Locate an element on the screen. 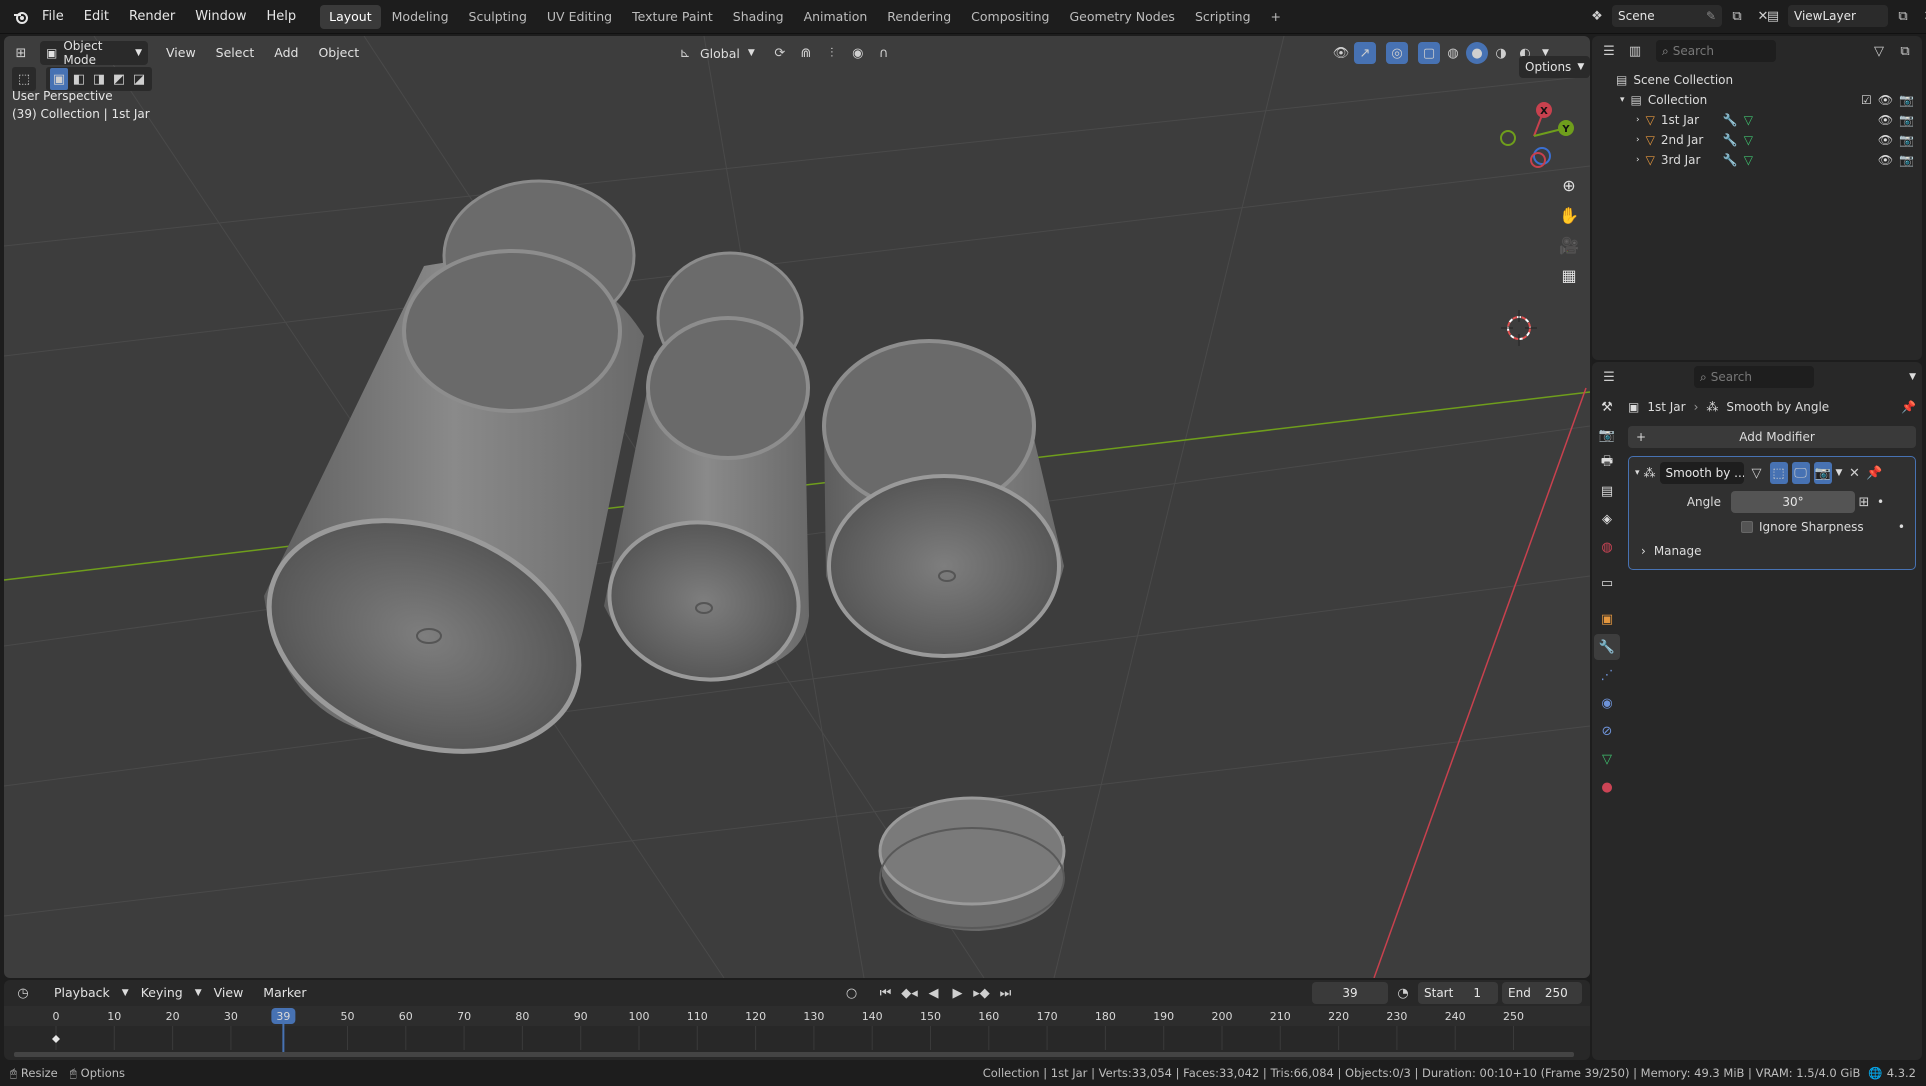 This screenshot has height=1086, width=1926. next-keyframe-icon: ▸◆ is located at coordinates (982, 993).